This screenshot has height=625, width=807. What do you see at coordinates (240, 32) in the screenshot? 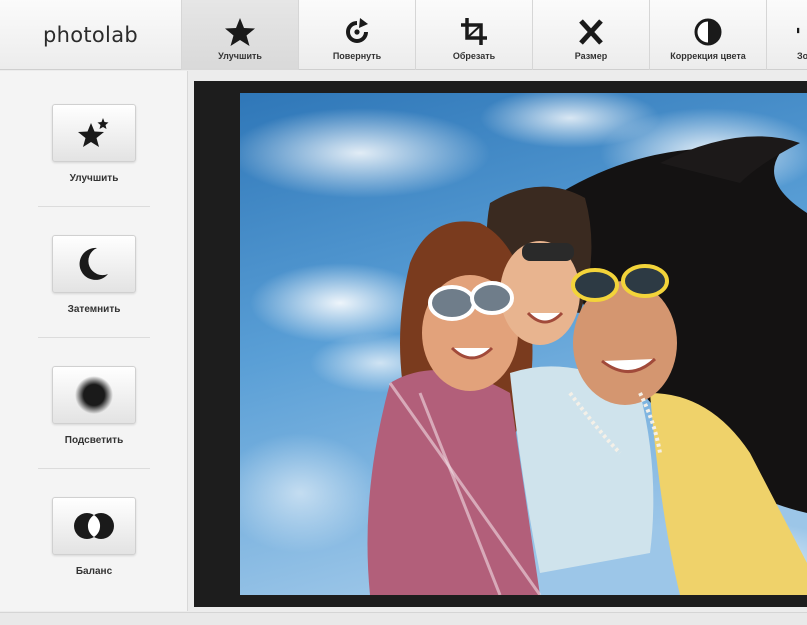
I see `star-icon` at bounding box center [240, 32].